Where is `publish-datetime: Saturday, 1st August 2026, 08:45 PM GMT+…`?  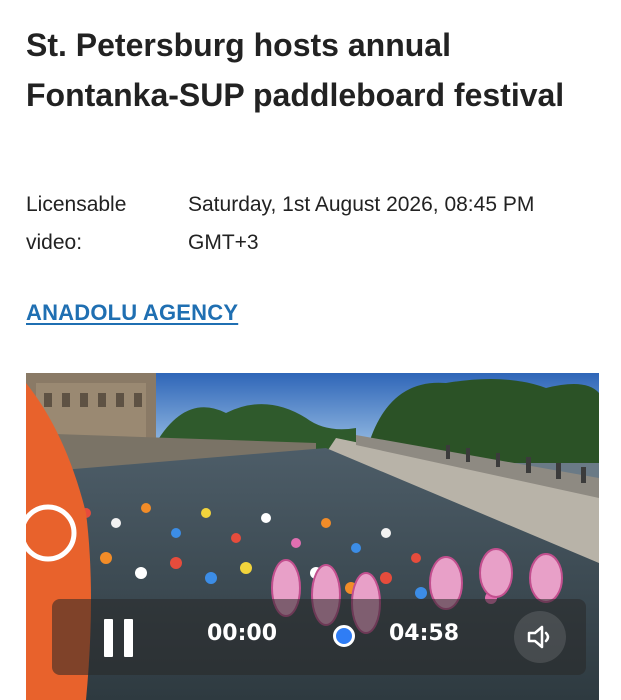 publish-datetime: Saturday, 1st August 2026, 08:45 PM GMT+… is located at coordinates (361, 223).